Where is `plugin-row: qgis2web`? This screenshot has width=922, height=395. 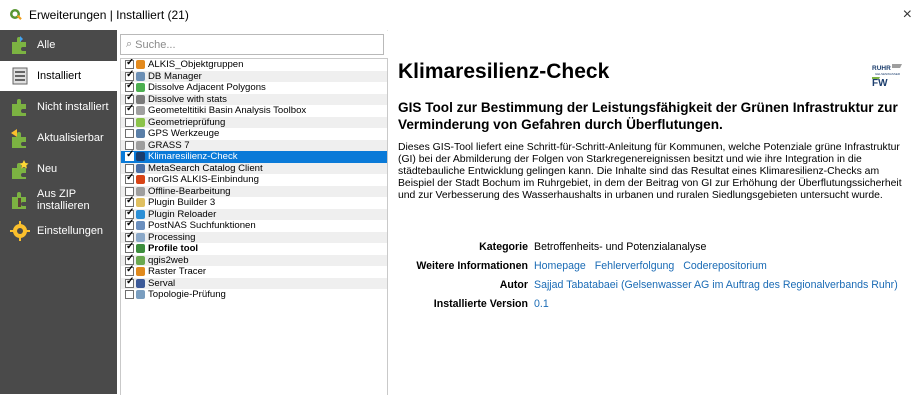
plugin-row: qgis2web is located at coordinates (254, 259).